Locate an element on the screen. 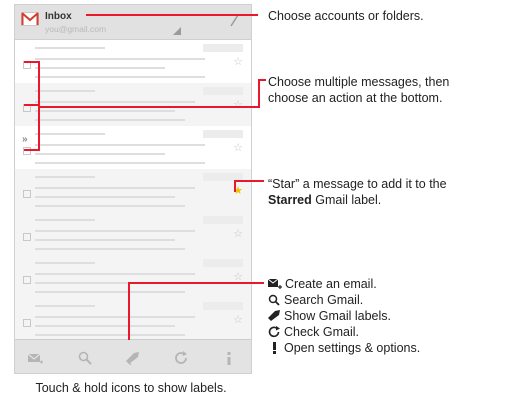 The height and width of the screenshot is (420, 510). folder-title: Inbox is located at coordinates (58, 16).